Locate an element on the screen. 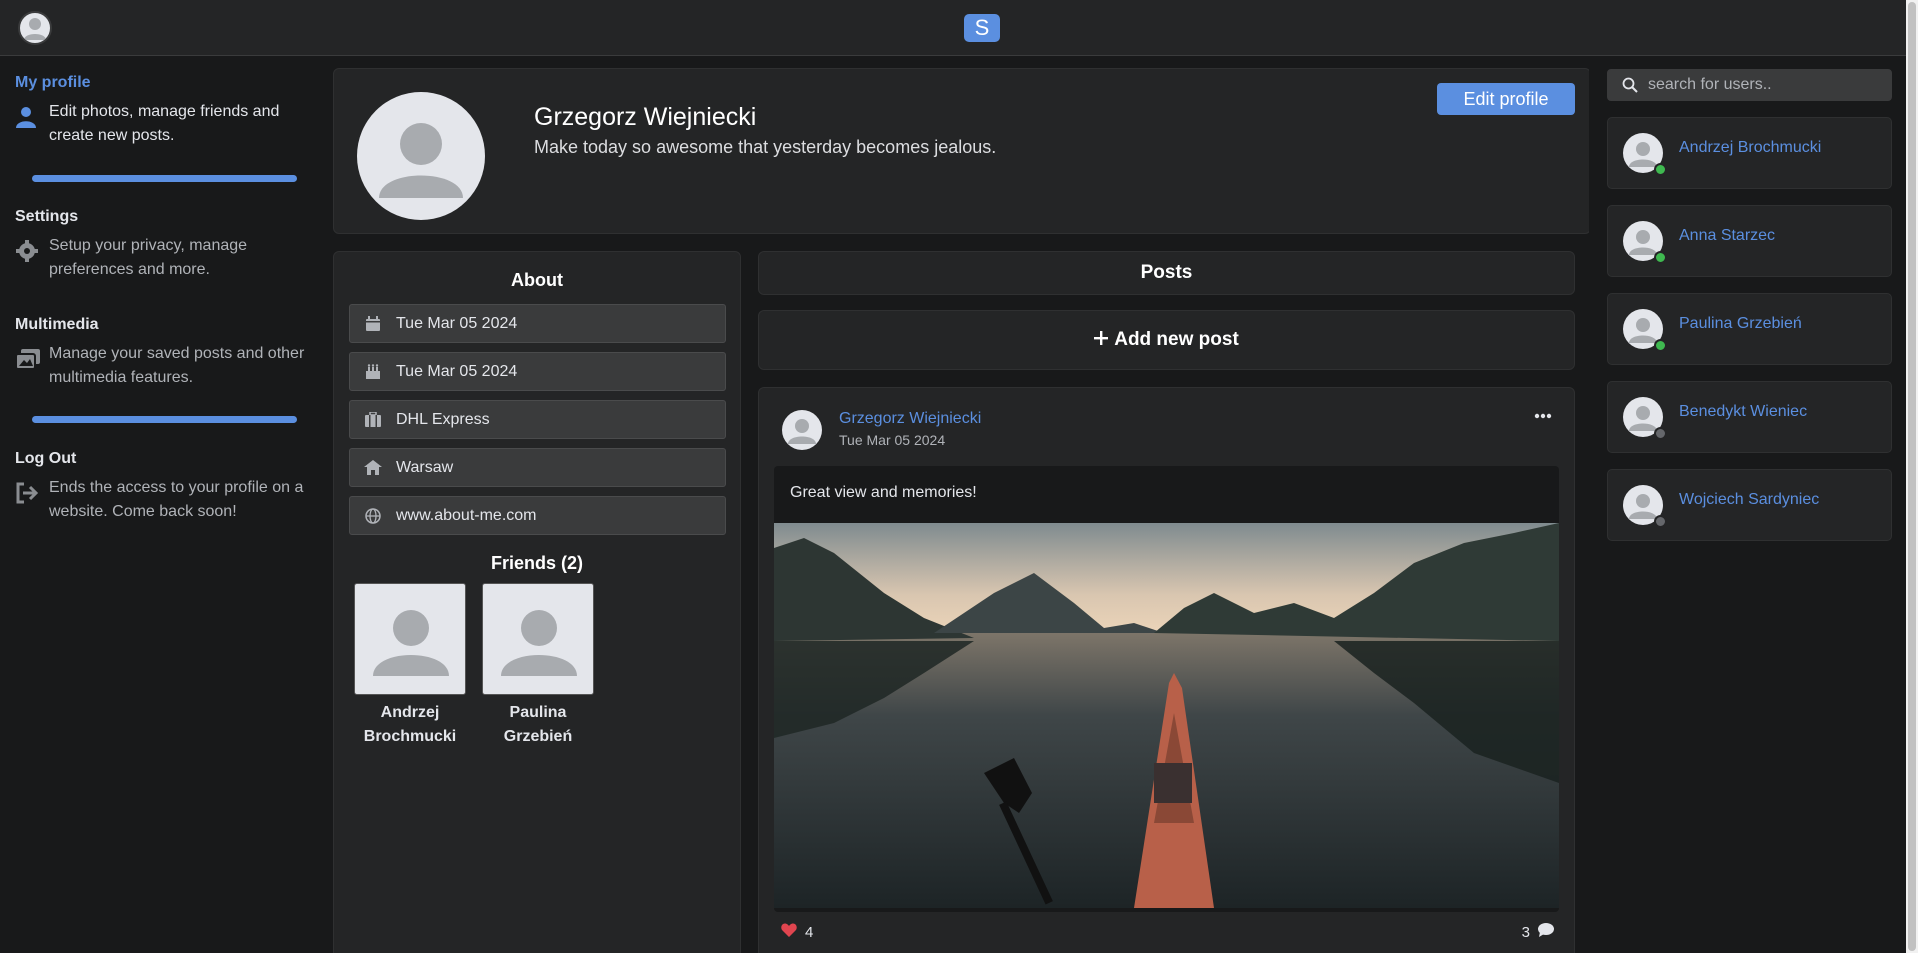  about-item-birthday: Tue Mar 05 2024 is located at coordinates (537, 371).